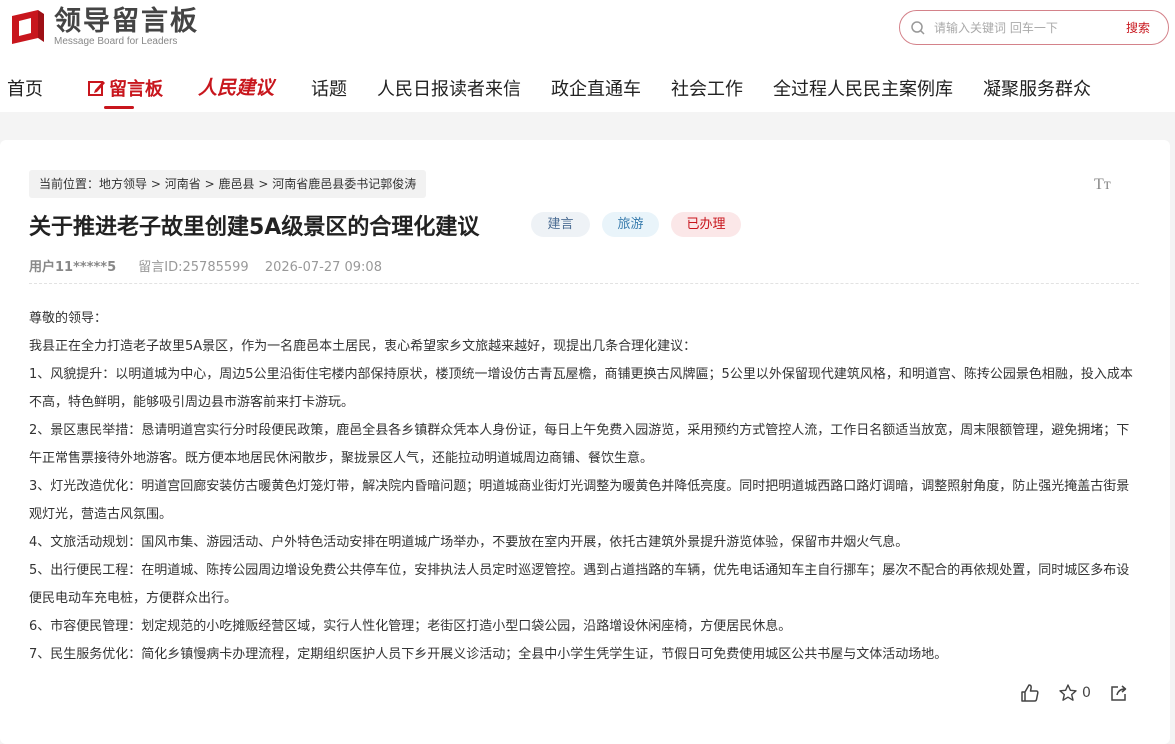  I want to click on nav-message-board: 留言板, so click(125, 88).